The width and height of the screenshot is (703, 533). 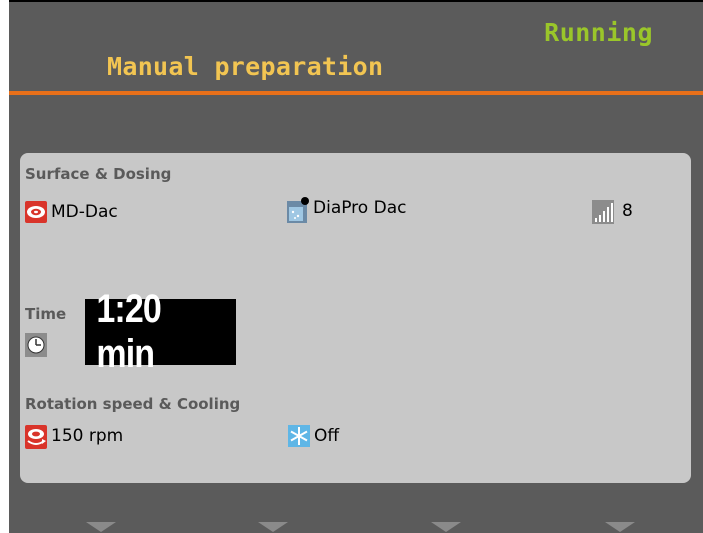 What do you see at coordinates (245, 66) in the screenshot?
I see `page-title: Manual preparation` at bounding box center [245, 66].